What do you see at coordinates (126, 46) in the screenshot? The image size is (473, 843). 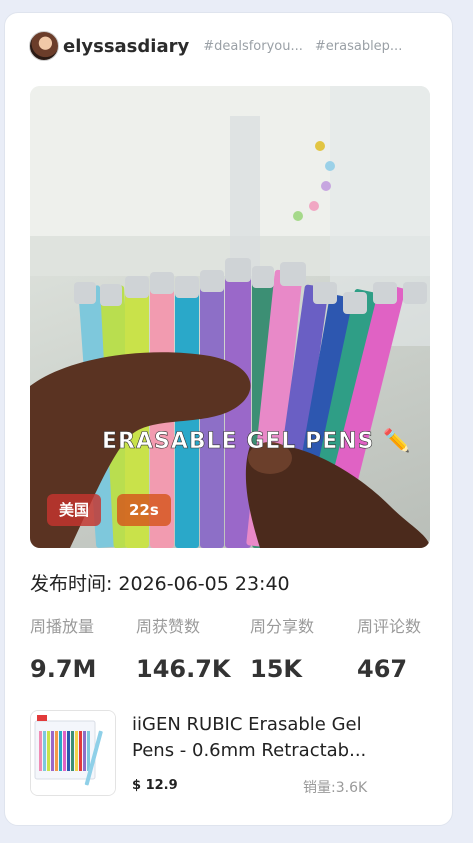 I see `username: elyssasdiary` at bounding box center [126, 46].